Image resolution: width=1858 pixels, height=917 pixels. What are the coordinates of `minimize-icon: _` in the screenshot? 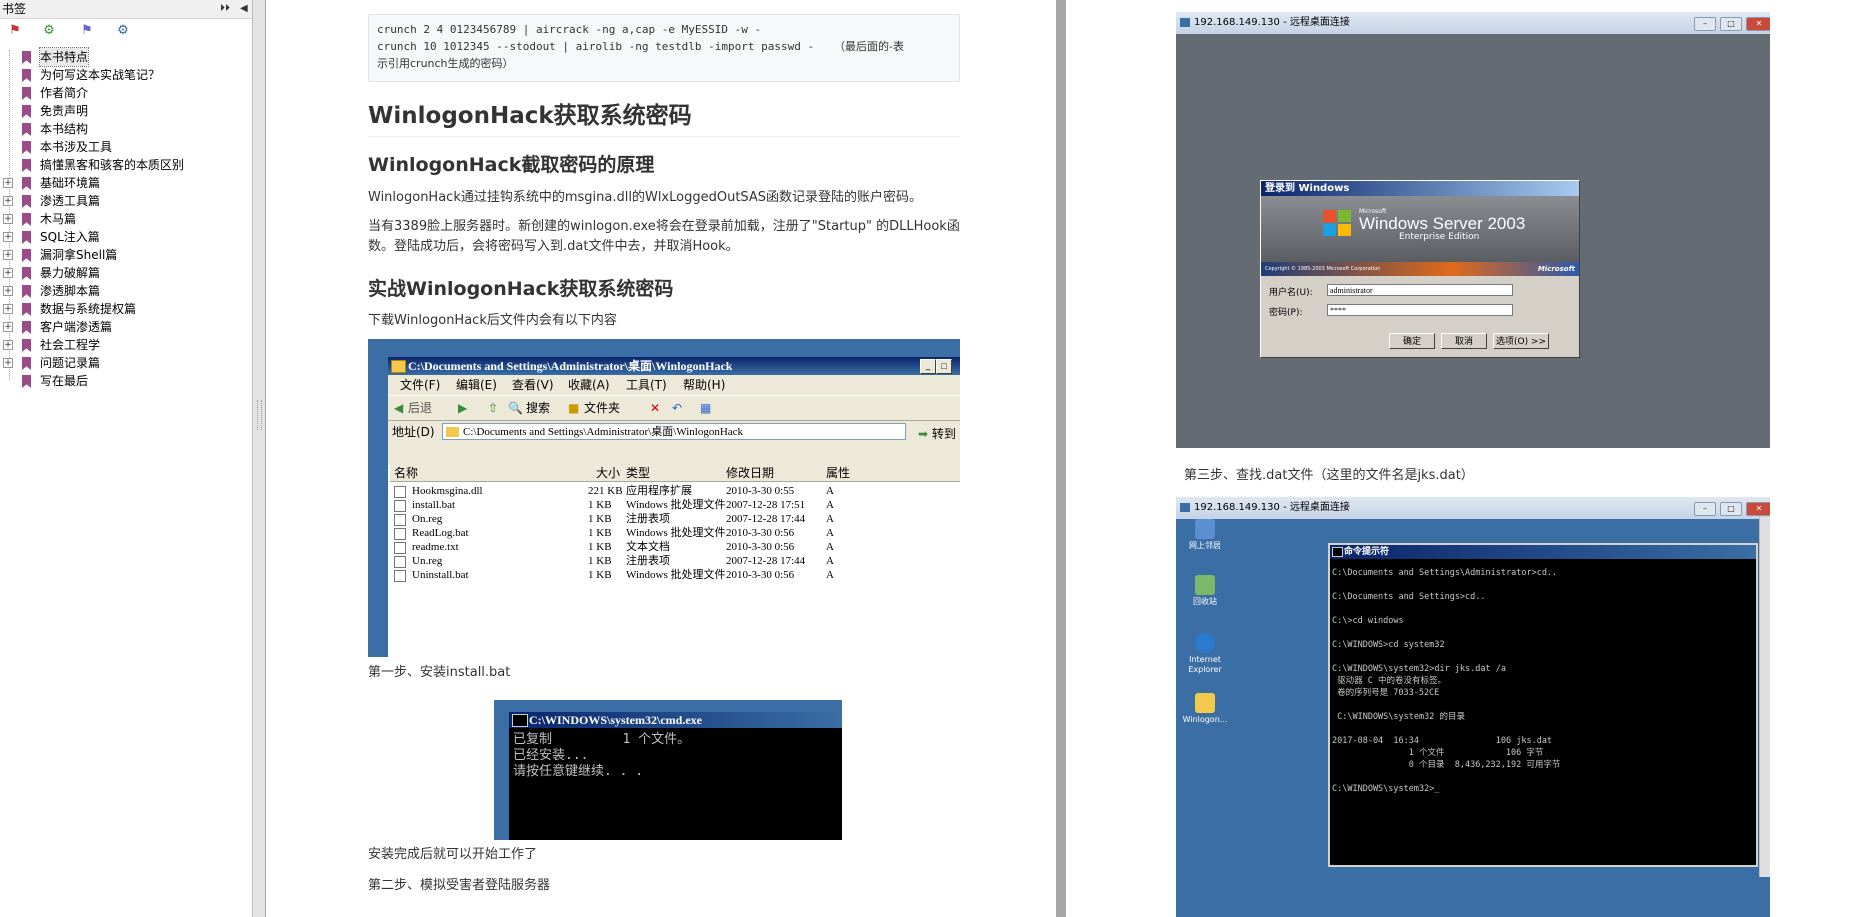 It's located at (928, 366).